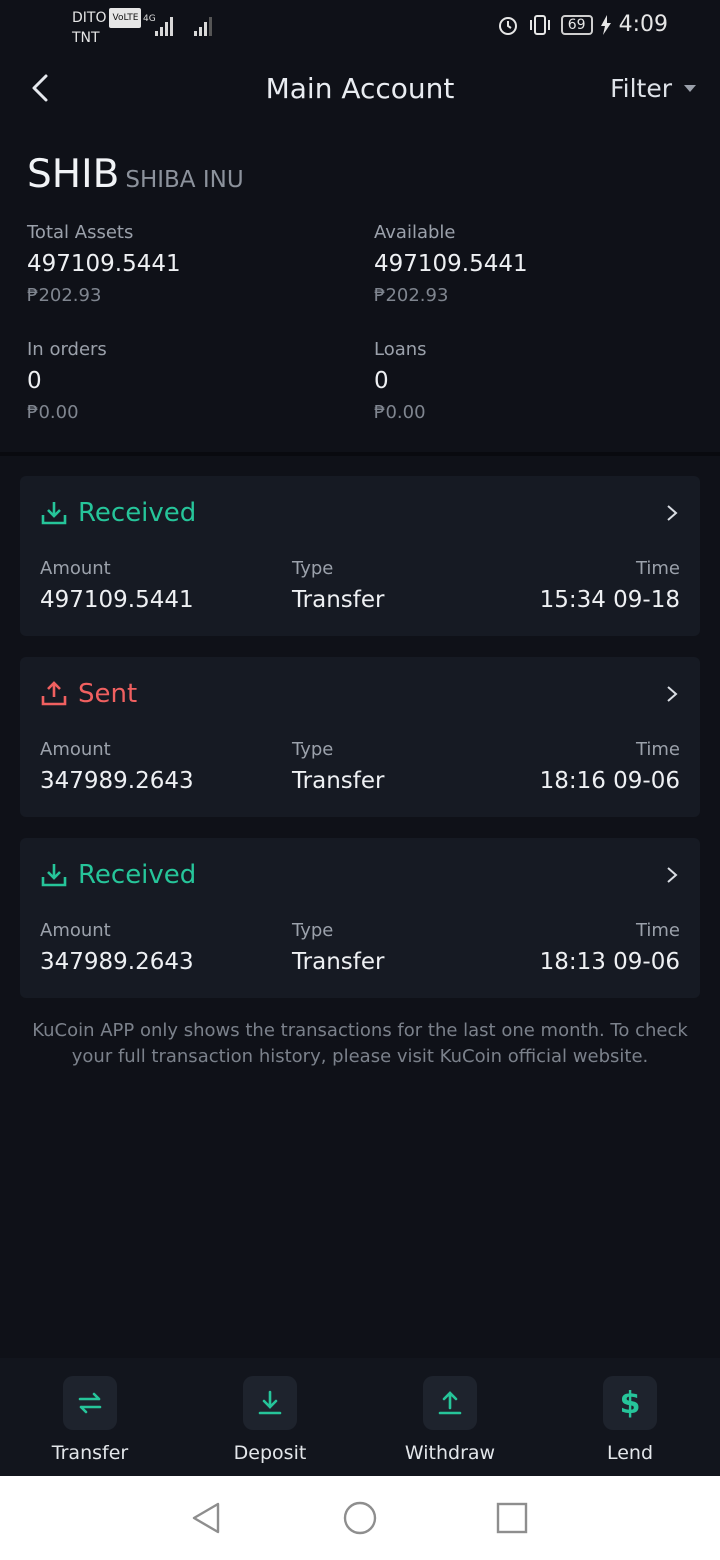  Describe the element at coordinates (117, 600) in the screenshot. I see `amount-value: 497109.5441` at that location.